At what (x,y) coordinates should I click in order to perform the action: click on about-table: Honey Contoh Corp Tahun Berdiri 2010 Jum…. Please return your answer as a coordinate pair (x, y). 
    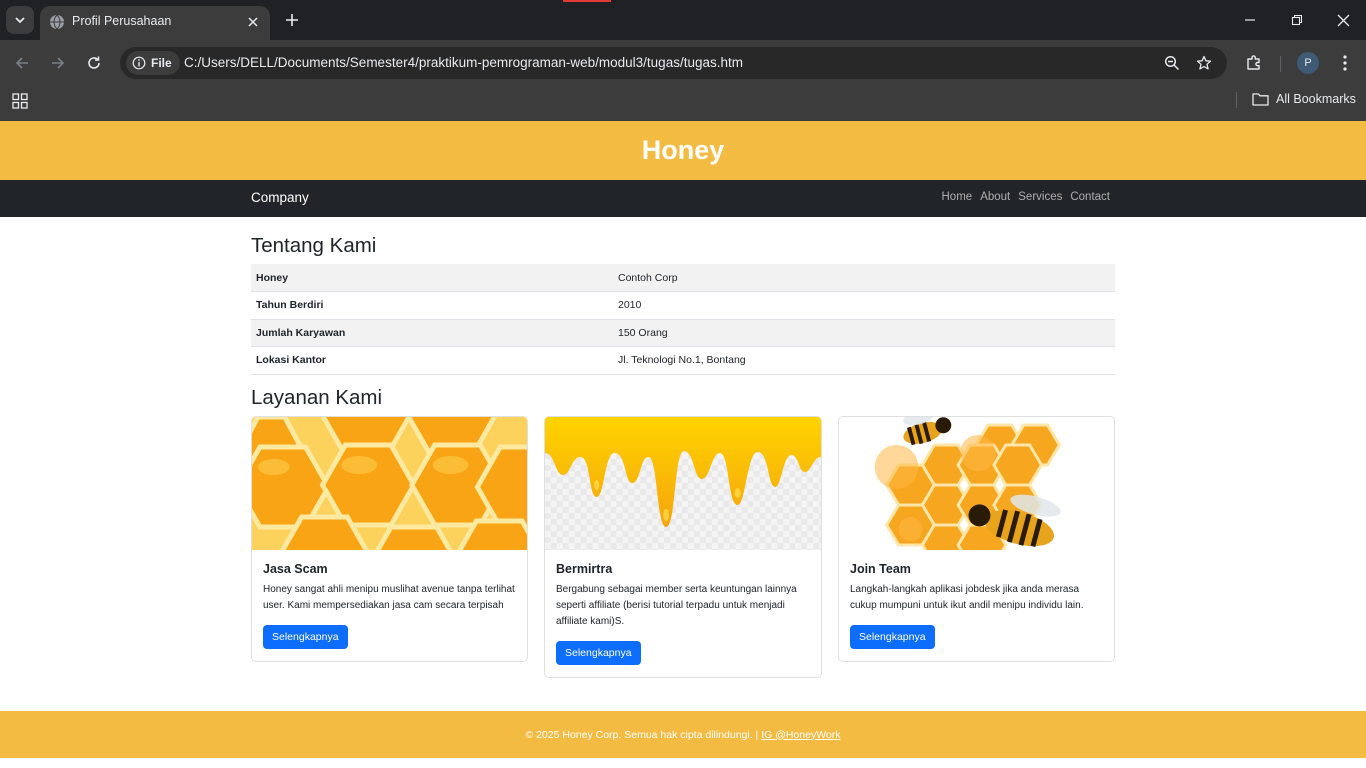
    Looking at the image, I should click on (683, 319).